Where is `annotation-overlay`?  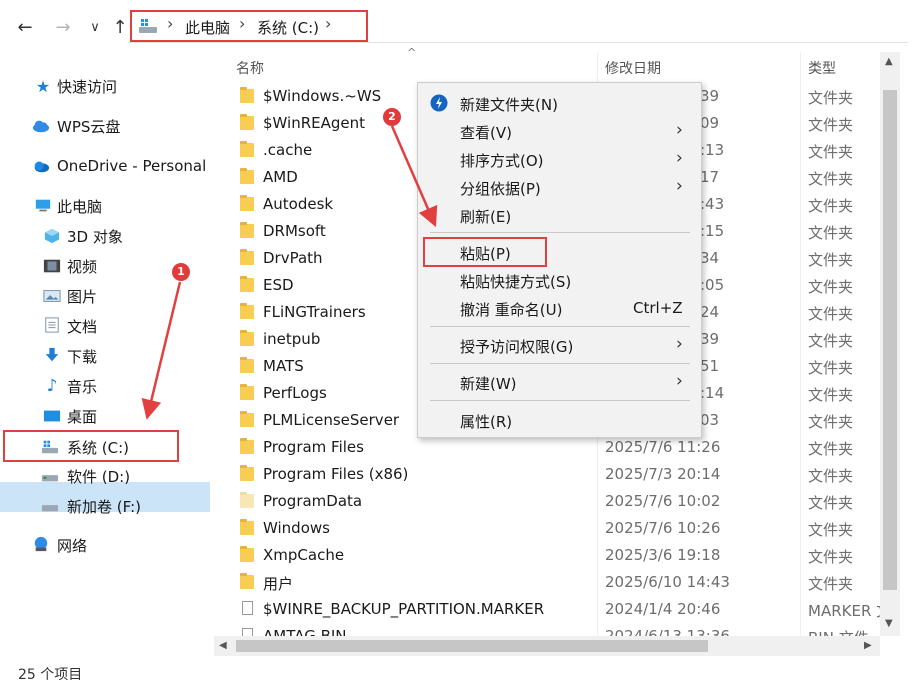 annotation-overlay is located at coordinates (289, 272).